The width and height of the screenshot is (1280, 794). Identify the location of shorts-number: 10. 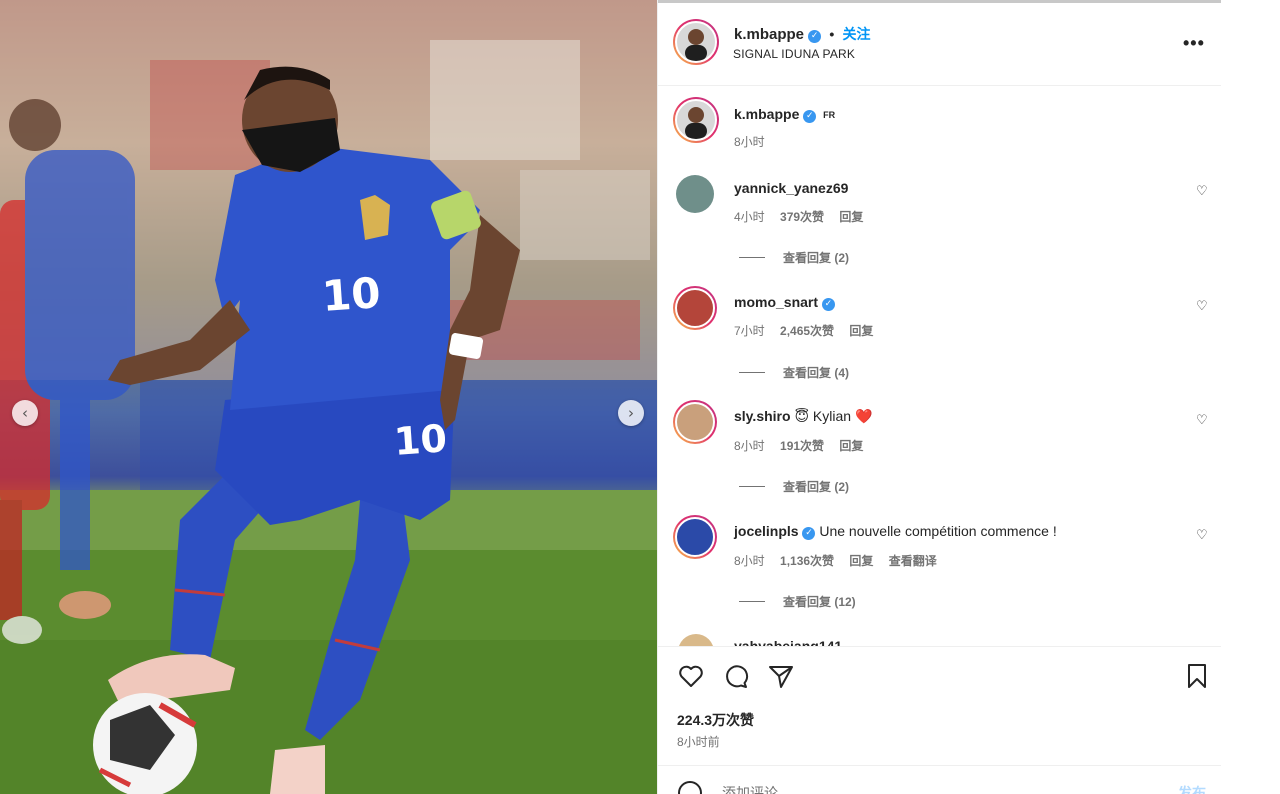
(420, 440).